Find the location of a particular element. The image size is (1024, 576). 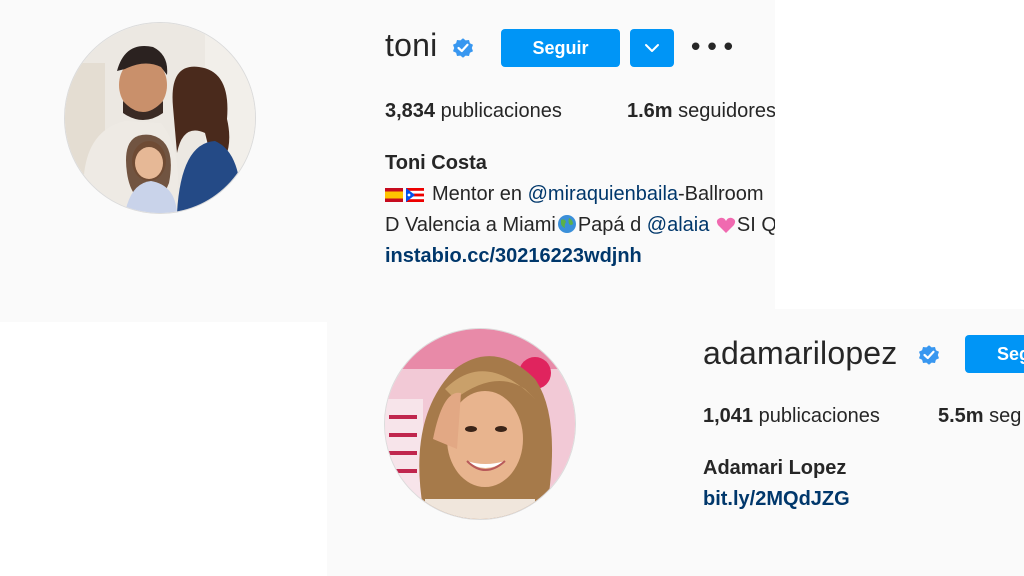

heart-icon is located at coordinates (726, 225).